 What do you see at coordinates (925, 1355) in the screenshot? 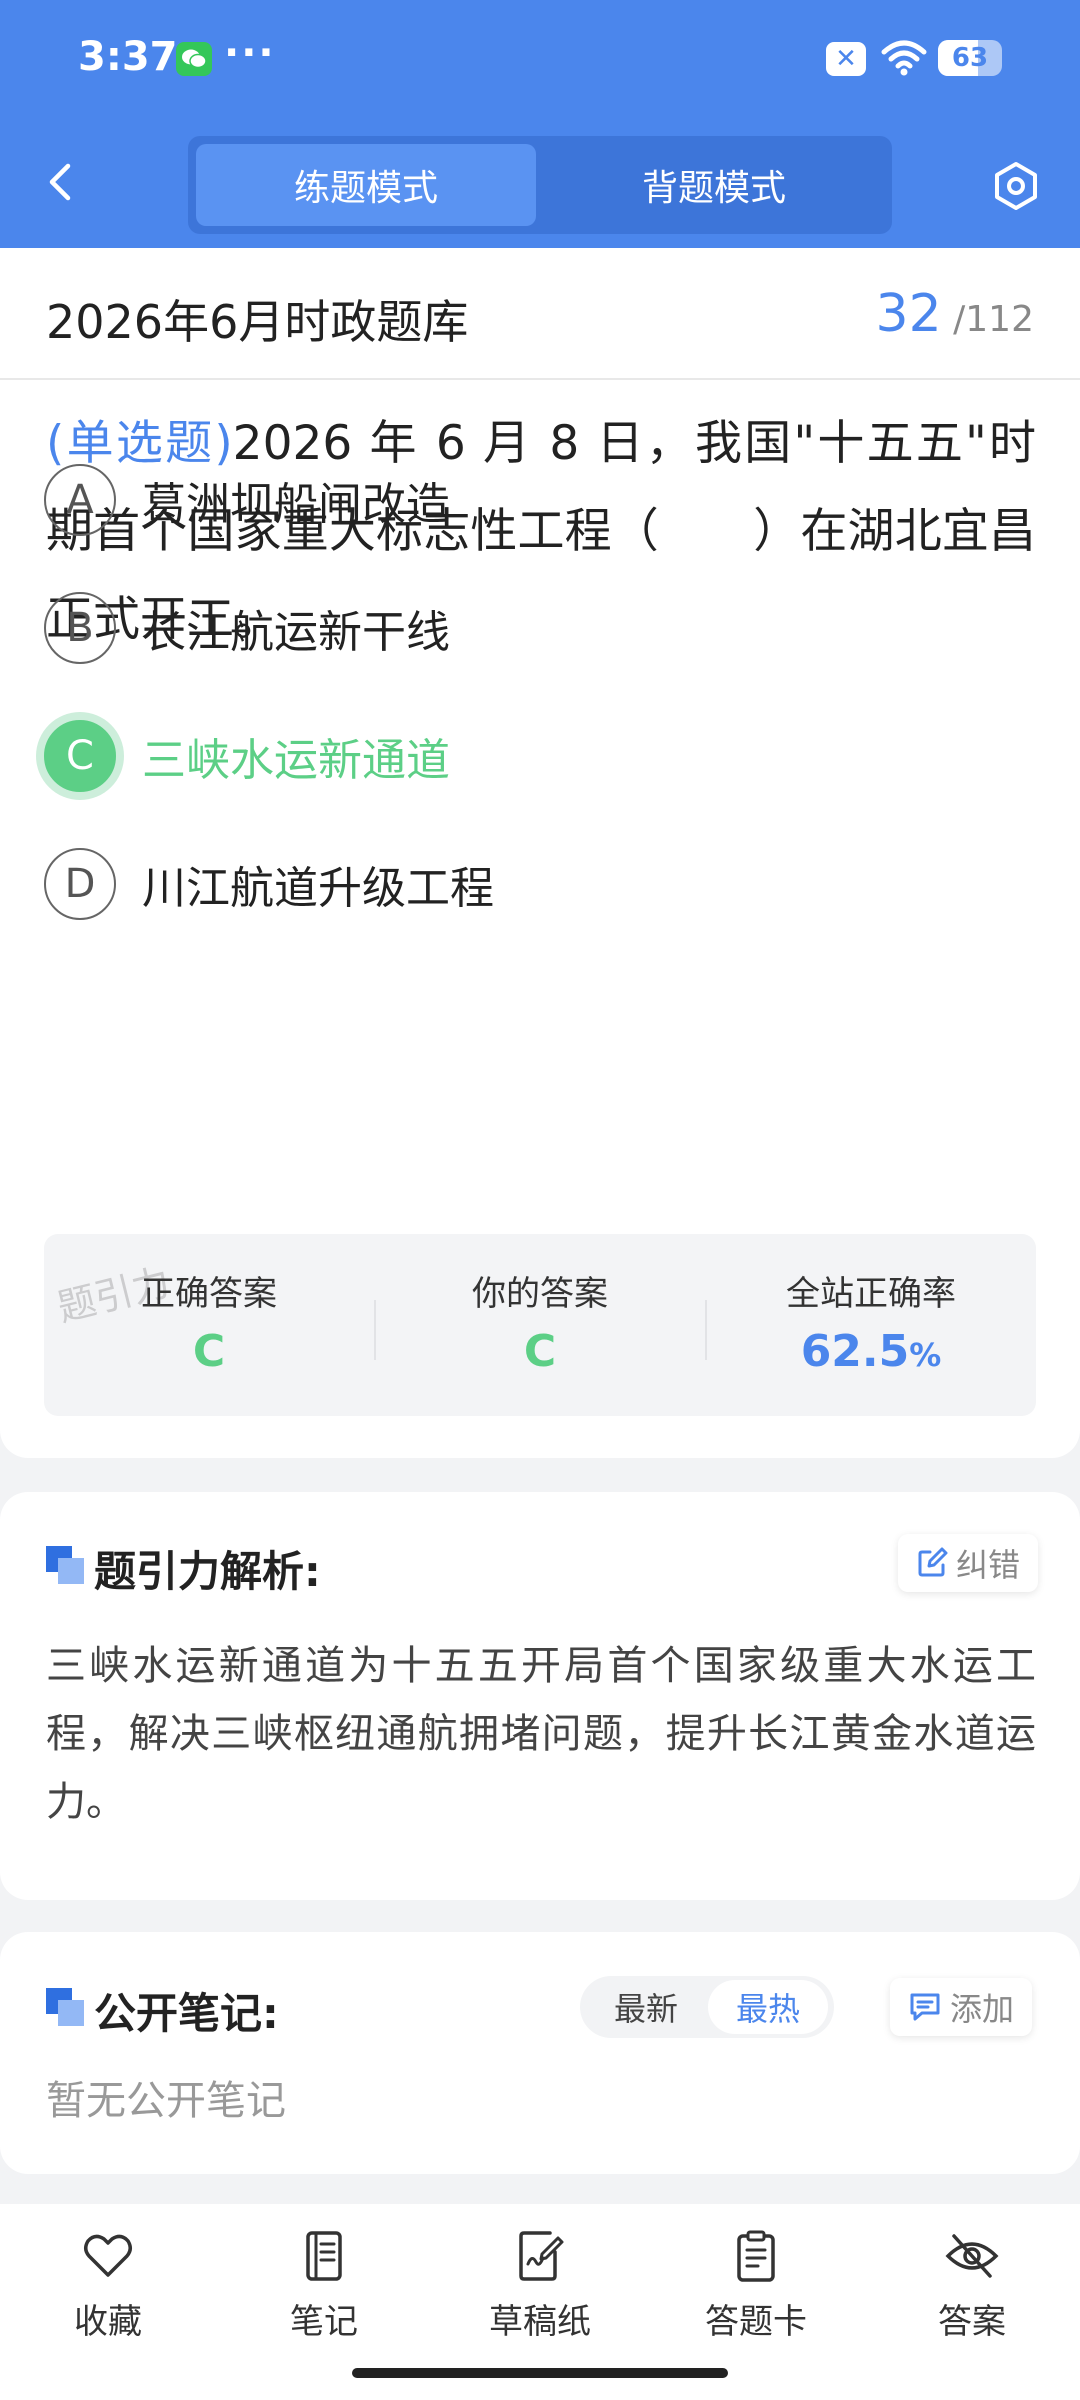
I see `accuracy-unit: %` at bounding box center [925, 1355].